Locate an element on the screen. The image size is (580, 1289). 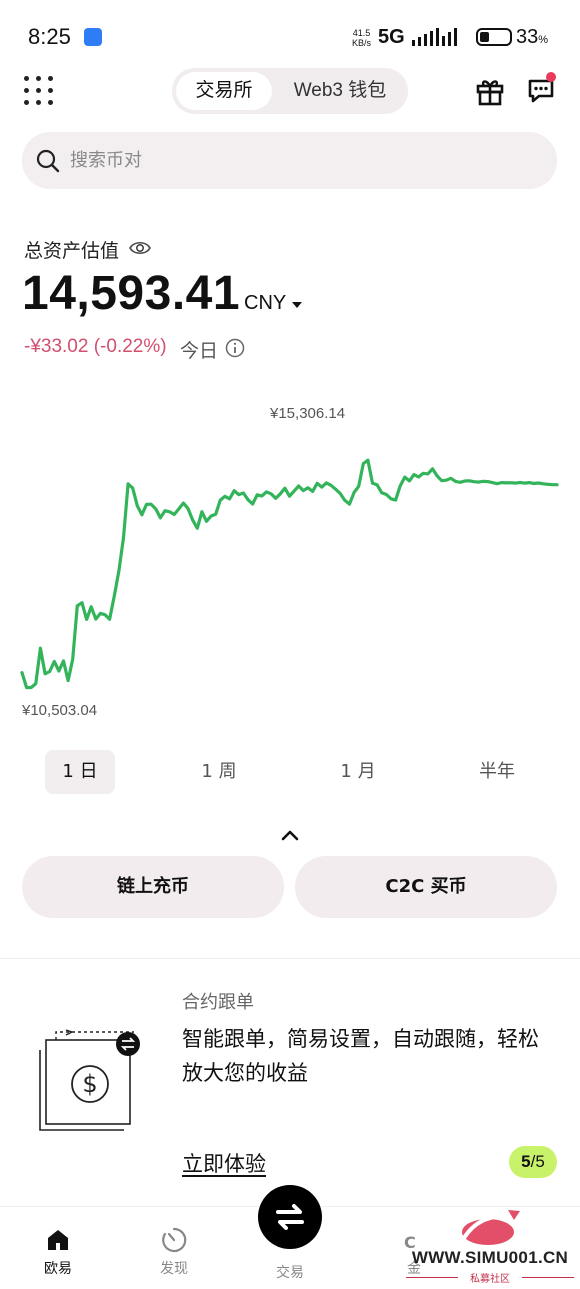
search-icon is located at coordinates (48, 161).